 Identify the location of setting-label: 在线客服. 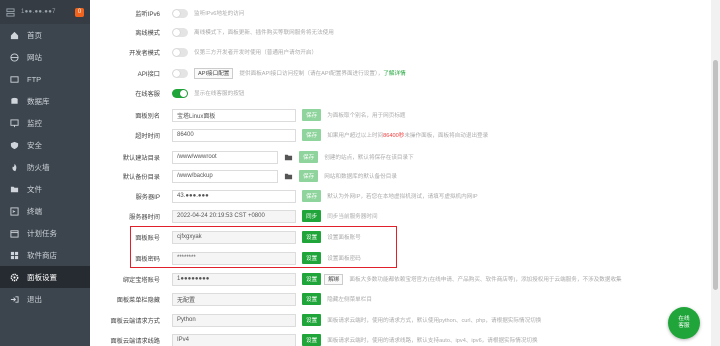
(147, 94).